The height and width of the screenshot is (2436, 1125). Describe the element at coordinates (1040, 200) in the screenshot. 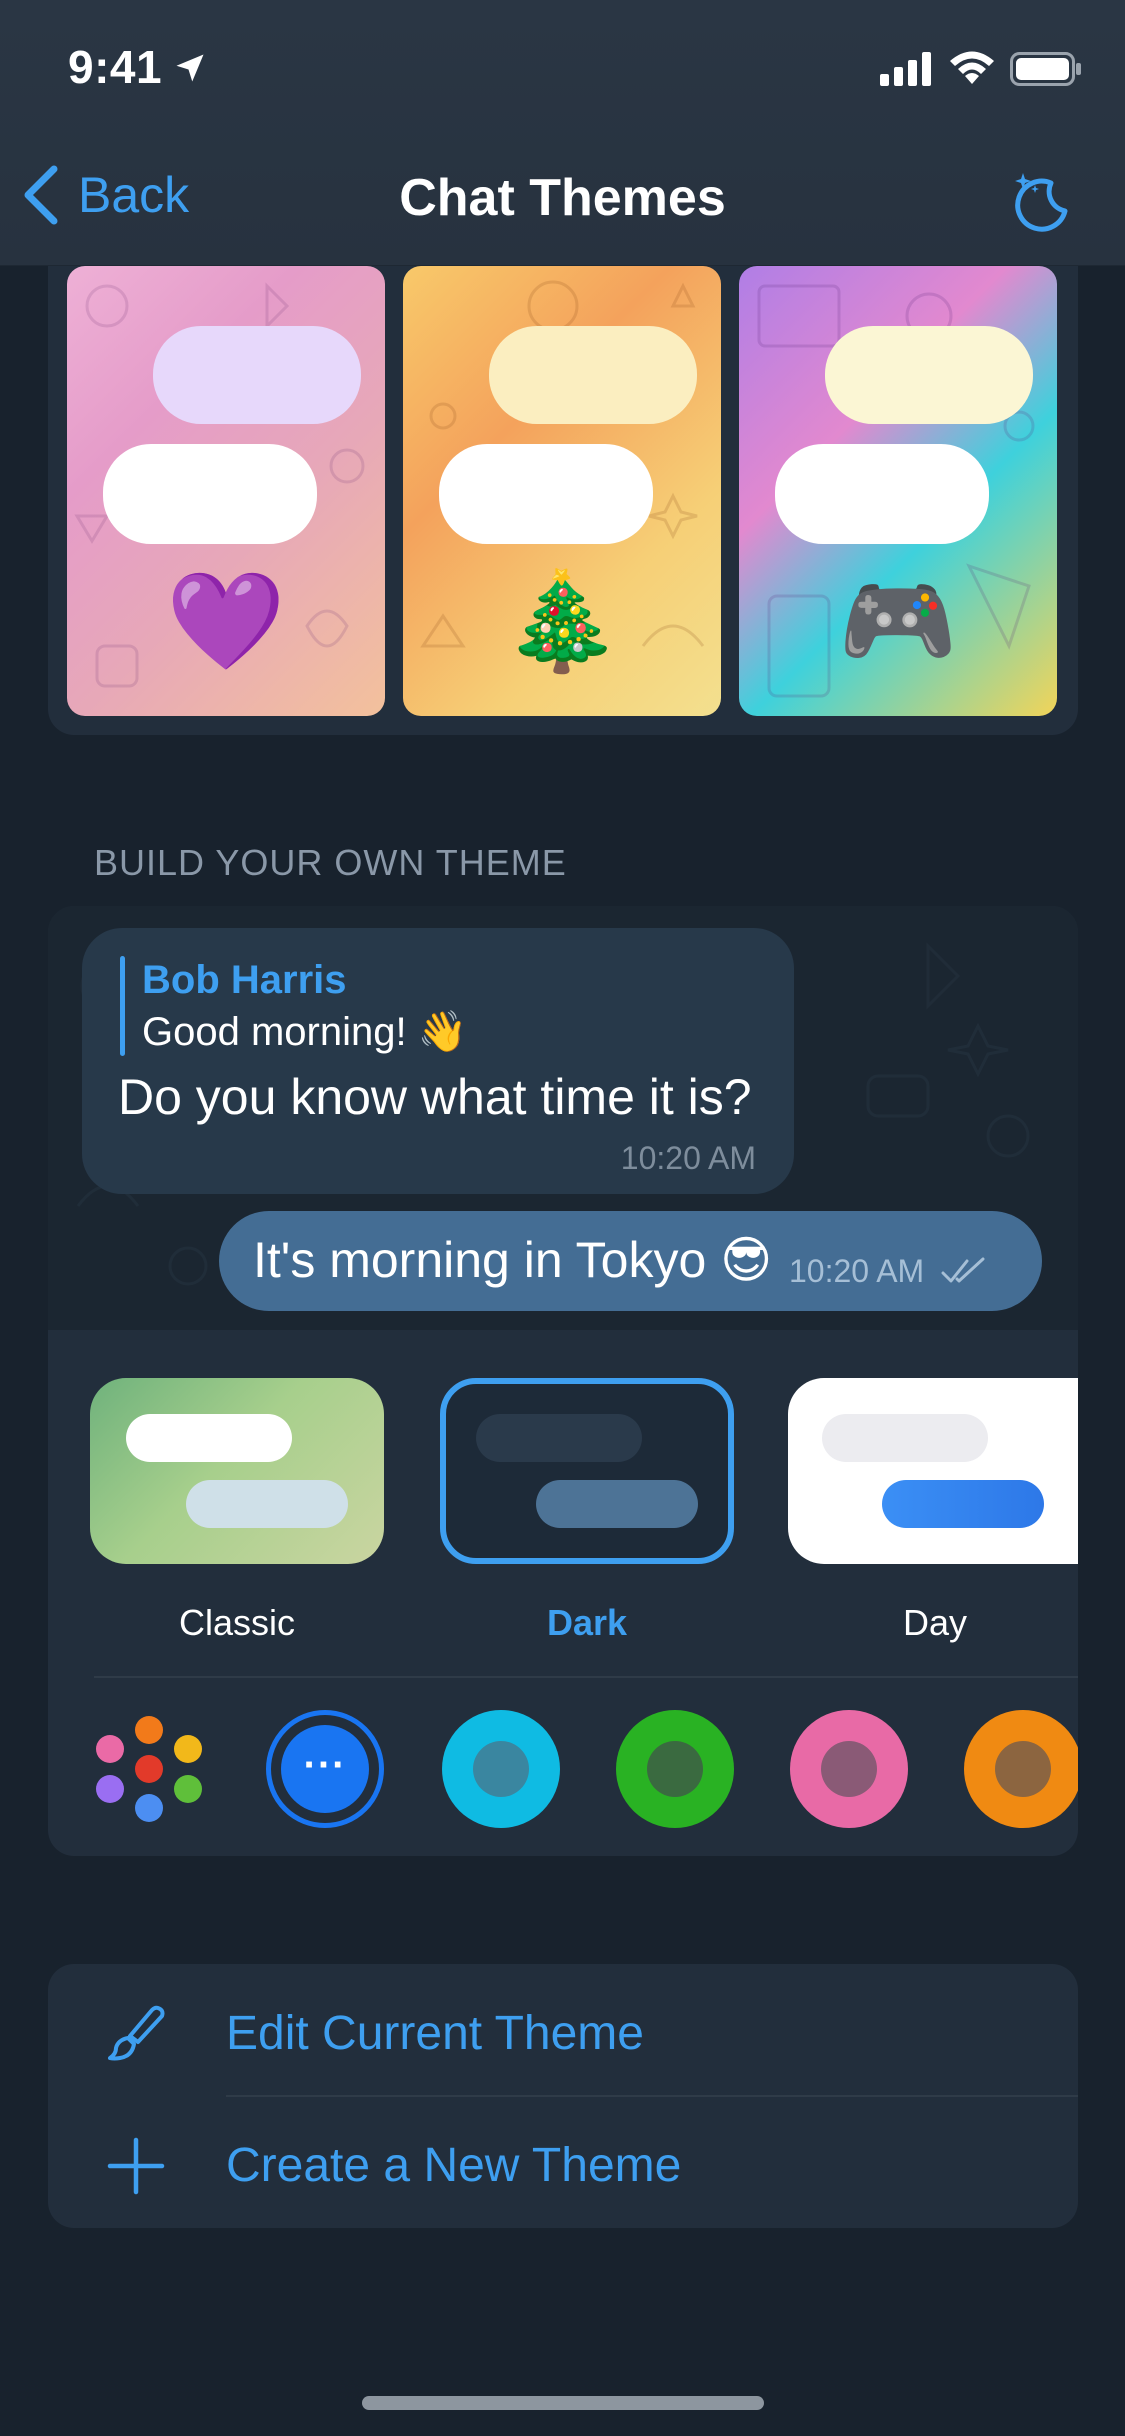

I see `night-mode-moon-icon` at that location.